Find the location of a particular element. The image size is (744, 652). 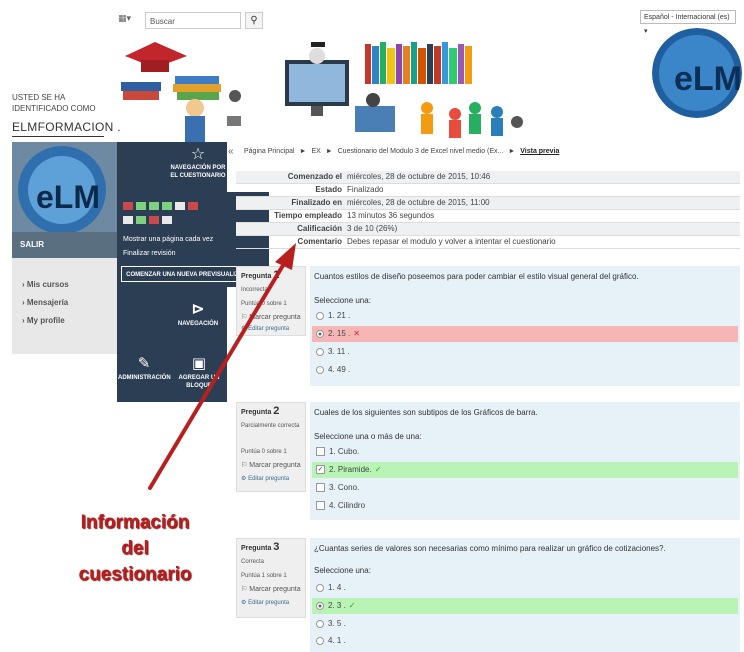

question-prompt: Seleccione una: is located at coordinates (342, 570).